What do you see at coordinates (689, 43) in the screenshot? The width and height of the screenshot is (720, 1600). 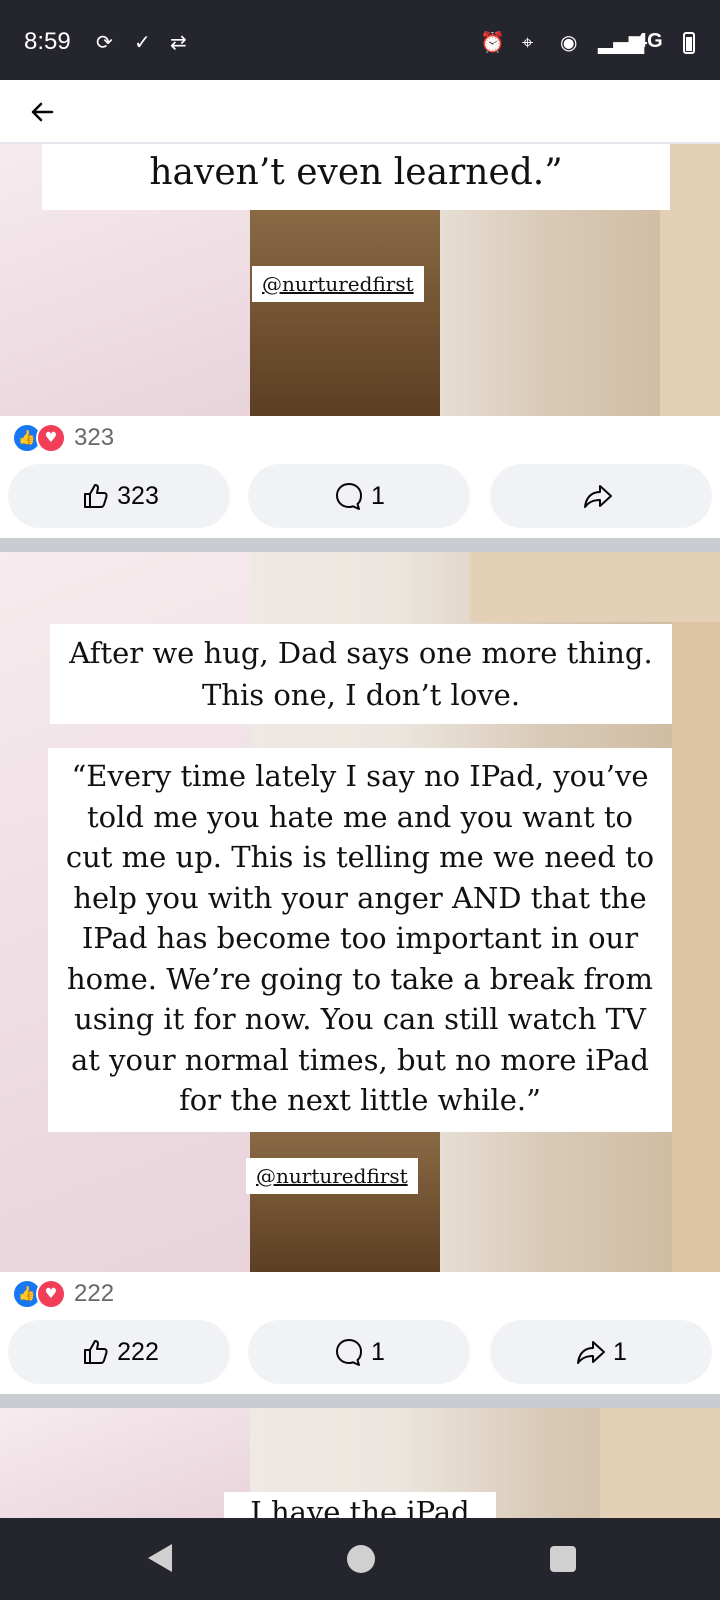 I see `battery-icon` at bounding box center [689, 43].